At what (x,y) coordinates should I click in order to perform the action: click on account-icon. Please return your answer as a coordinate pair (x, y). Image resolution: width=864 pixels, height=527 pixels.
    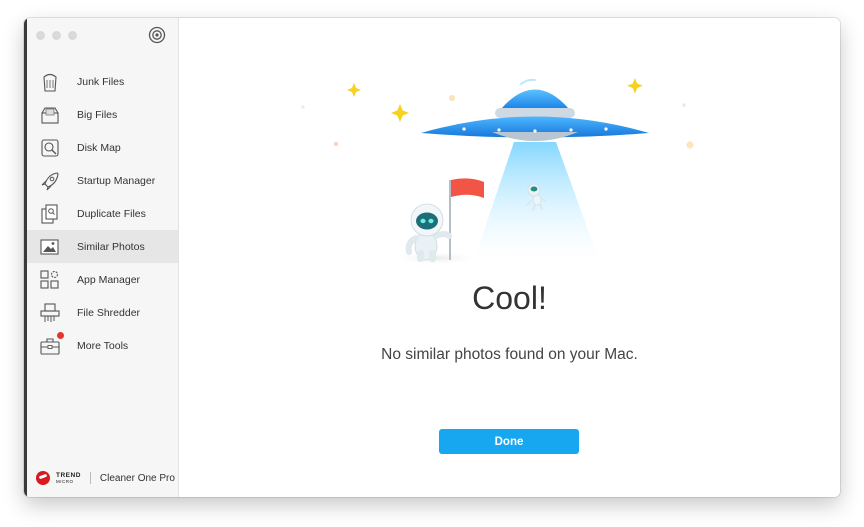
    Looking at the image, I should click on (157, 35).